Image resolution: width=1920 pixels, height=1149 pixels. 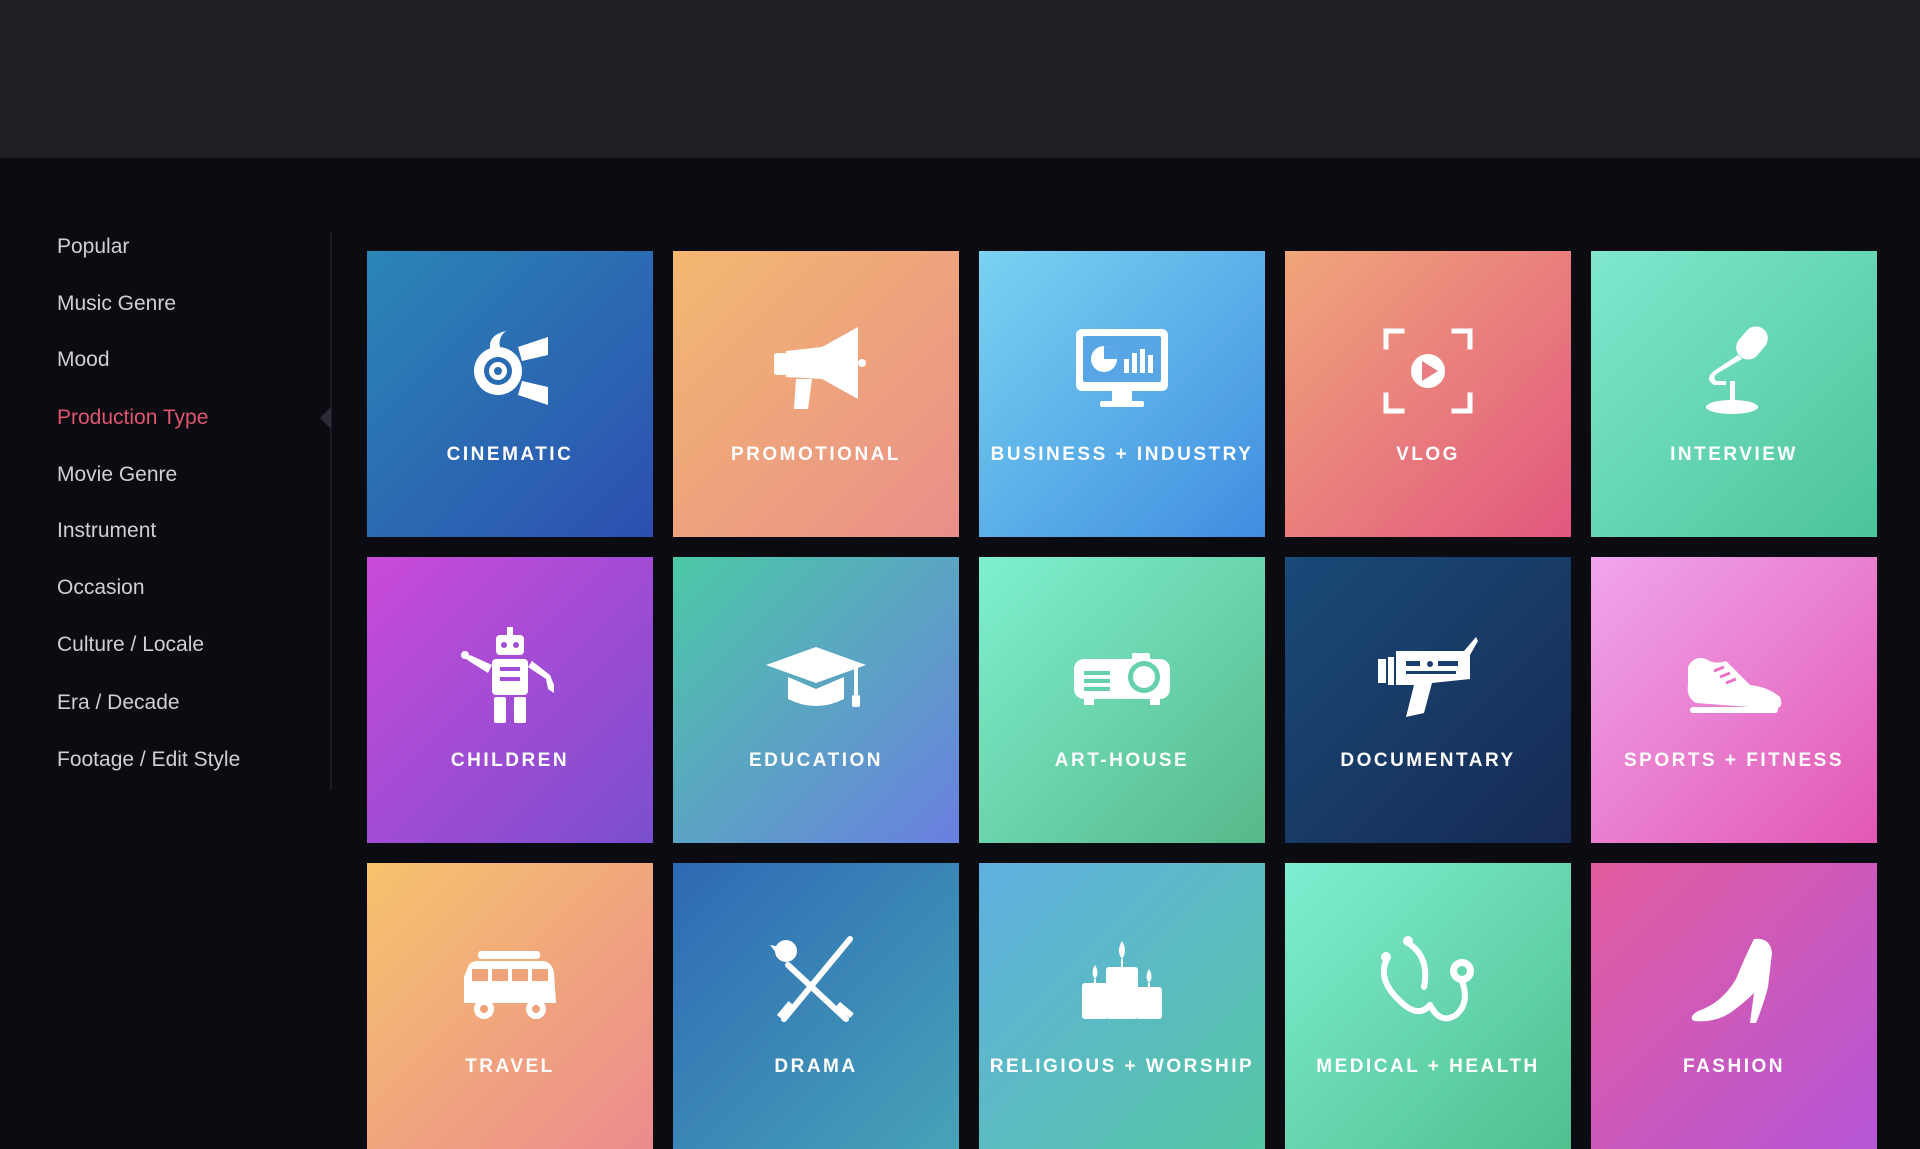 I want to click on high-heel-icon, so click(x=1731, y=980).